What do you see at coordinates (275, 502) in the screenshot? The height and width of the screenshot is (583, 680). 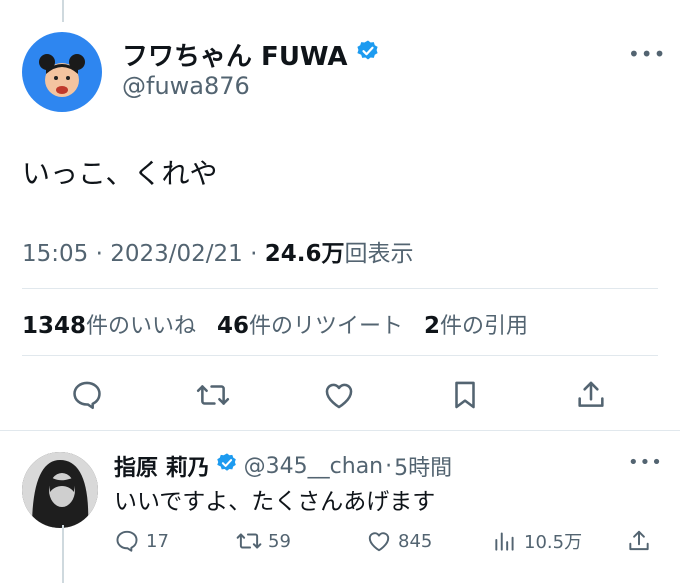 I see `reply-text: いいですよ、たくさんあげます` at bounding box center [275, 502].